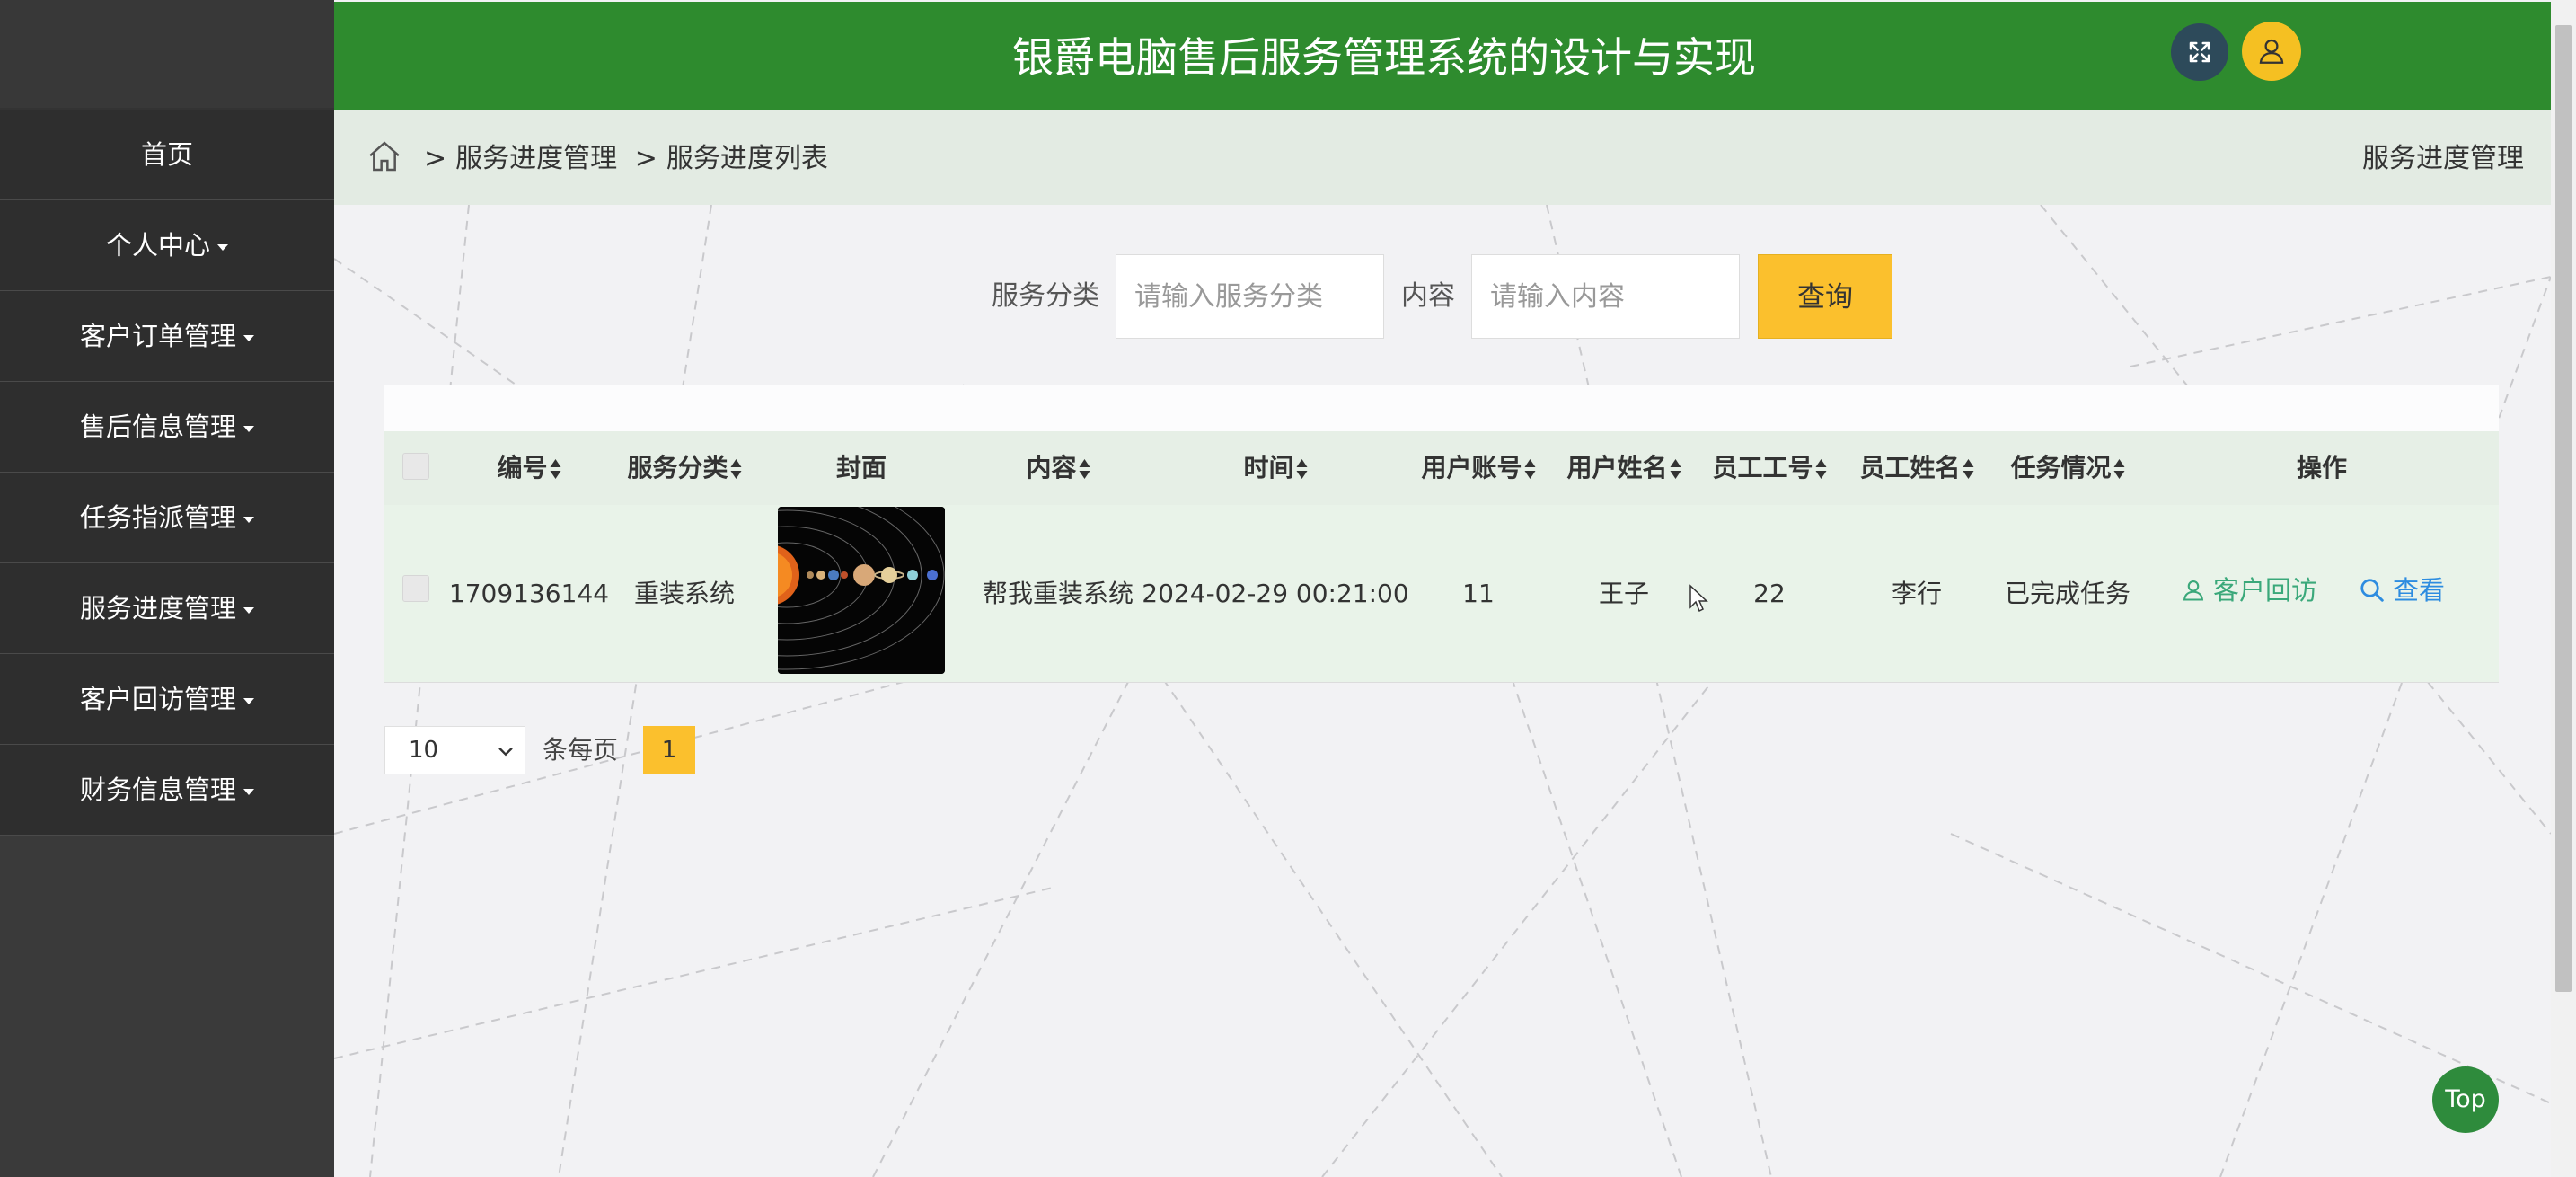  Describe the element at coordinates (2265, 590) in the screenshot. I see `customer-revisit-label: 客户回访` at that location.